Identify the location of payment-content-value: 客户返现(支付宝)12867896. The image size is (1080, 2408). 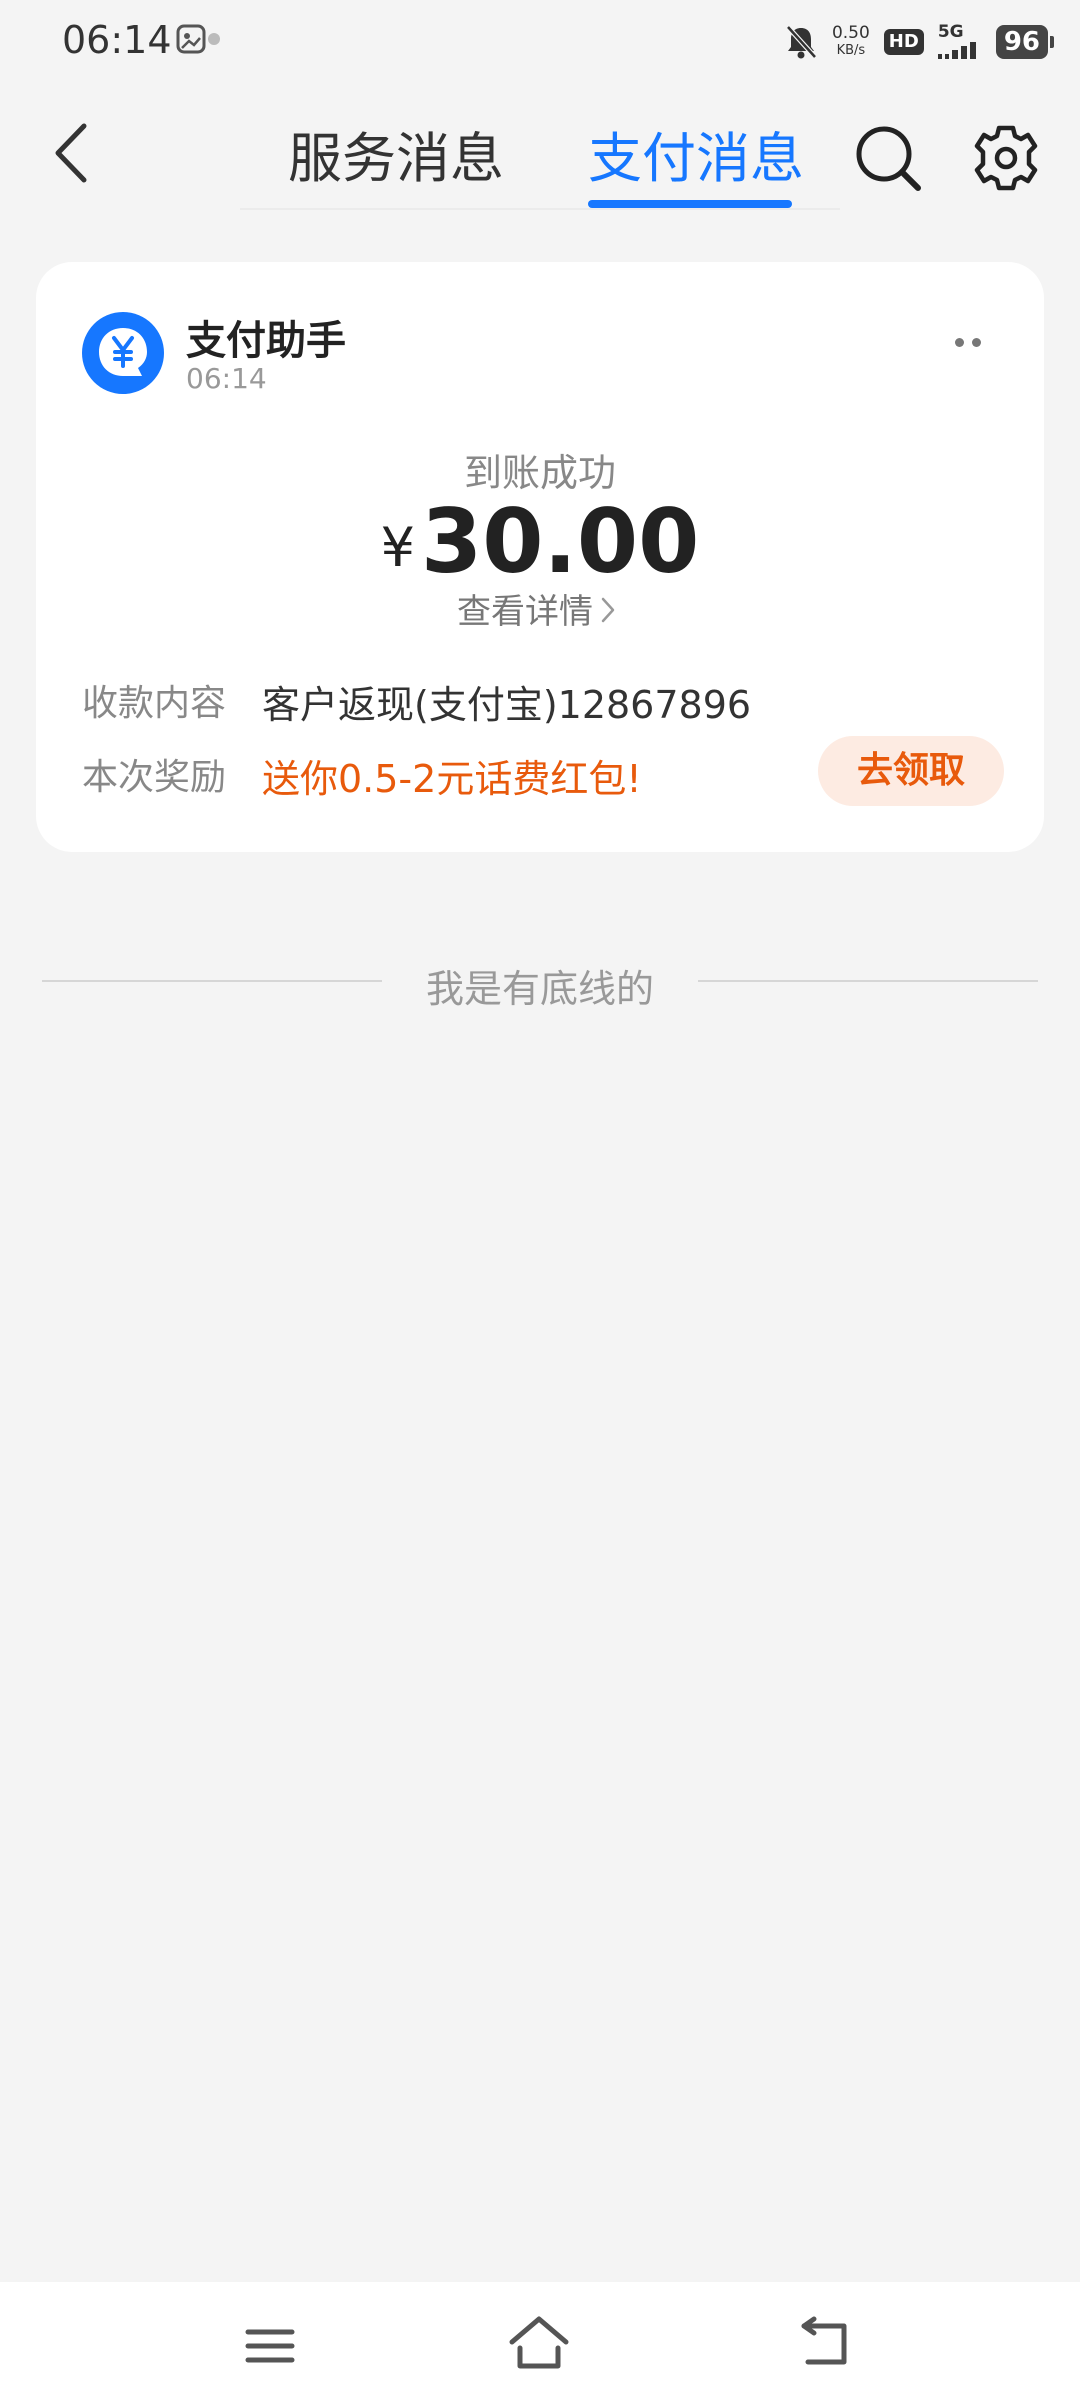
(507, 705).